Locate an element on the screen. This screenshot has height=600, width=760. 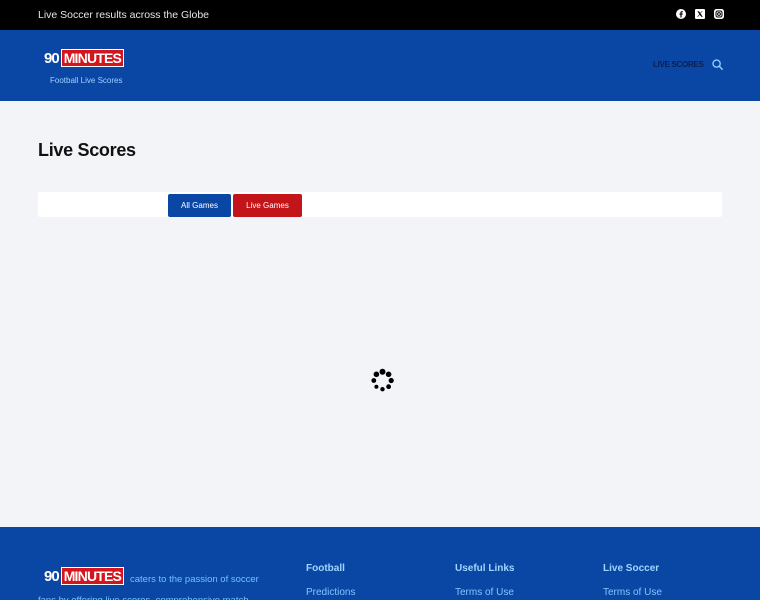
site-logo: 90 MINUTES is located at coordinates (84, 58).